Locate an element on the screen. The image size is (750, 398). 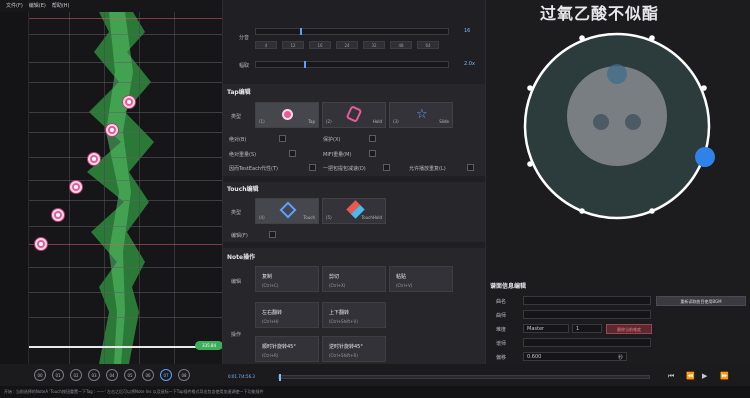
tap-type-slide: ☆ (3) Slide is located at coordinates (421, 115).